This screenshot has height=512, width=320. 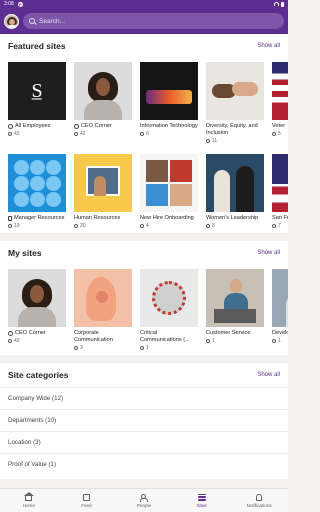 I want to click on site-name: New Hire Onboarding, so click(x=169, y=218).